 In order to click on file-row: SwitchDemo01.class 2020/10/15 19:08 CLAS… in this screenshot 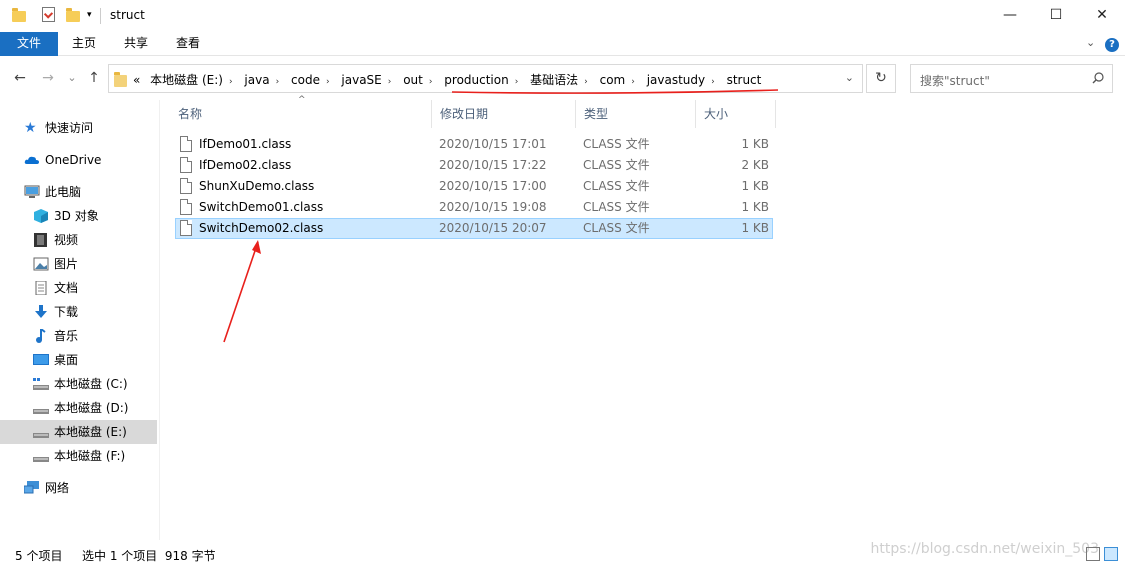, I will do `click(474, 207)`.